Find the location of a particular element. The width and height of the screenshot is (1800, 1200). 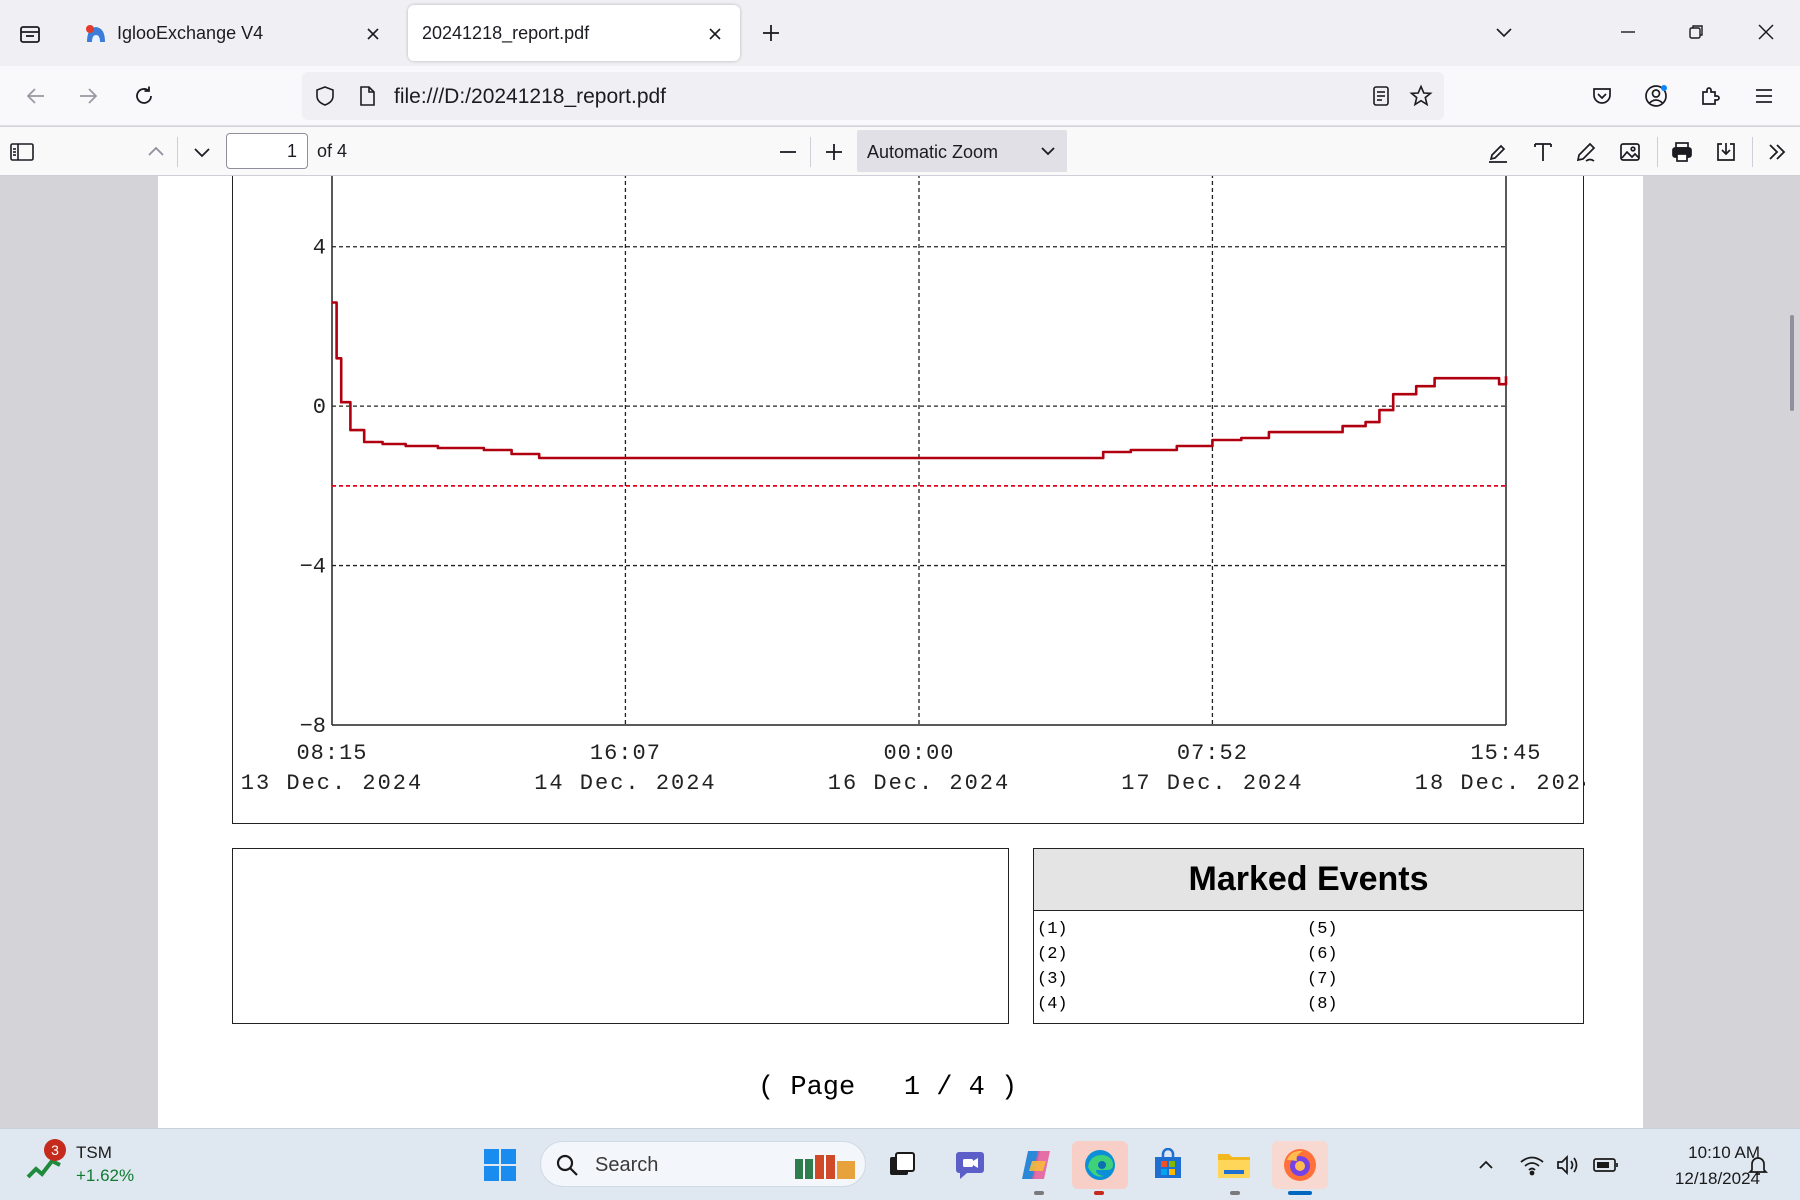

network-button is located at coordinates (1532, 1165).